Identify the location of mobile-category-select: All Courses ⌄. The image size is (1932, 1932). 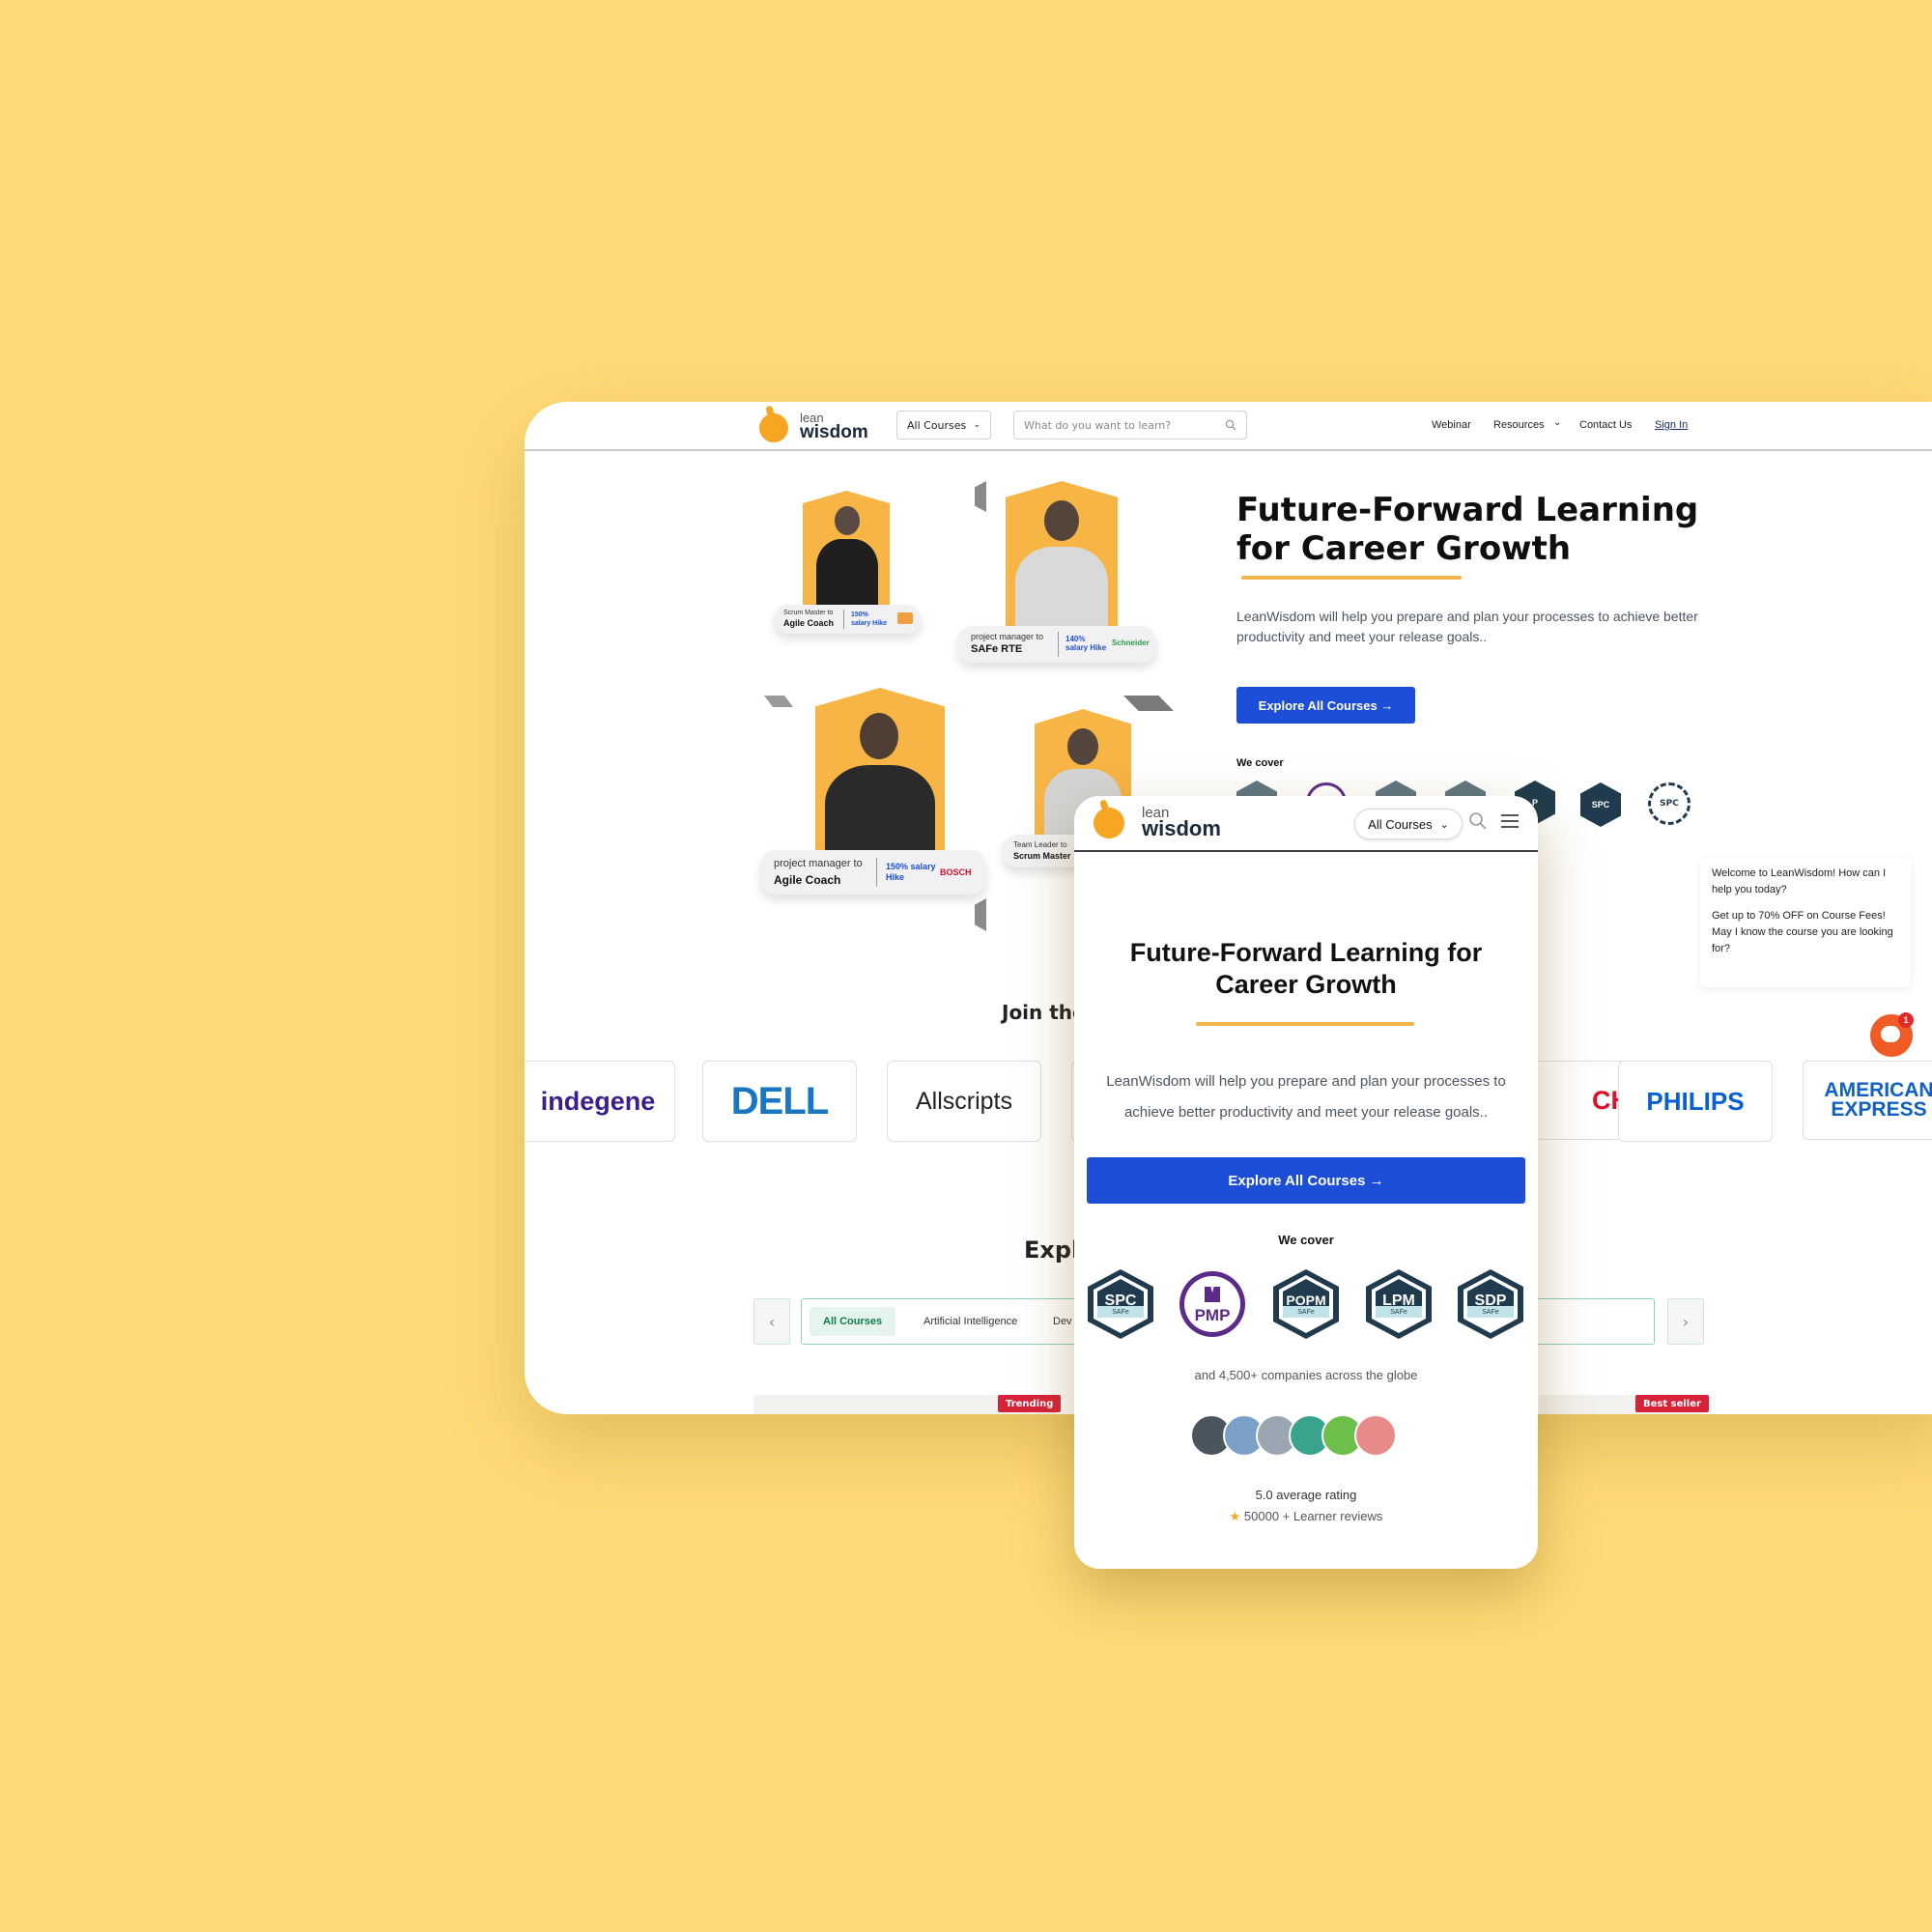
(1408, 824).